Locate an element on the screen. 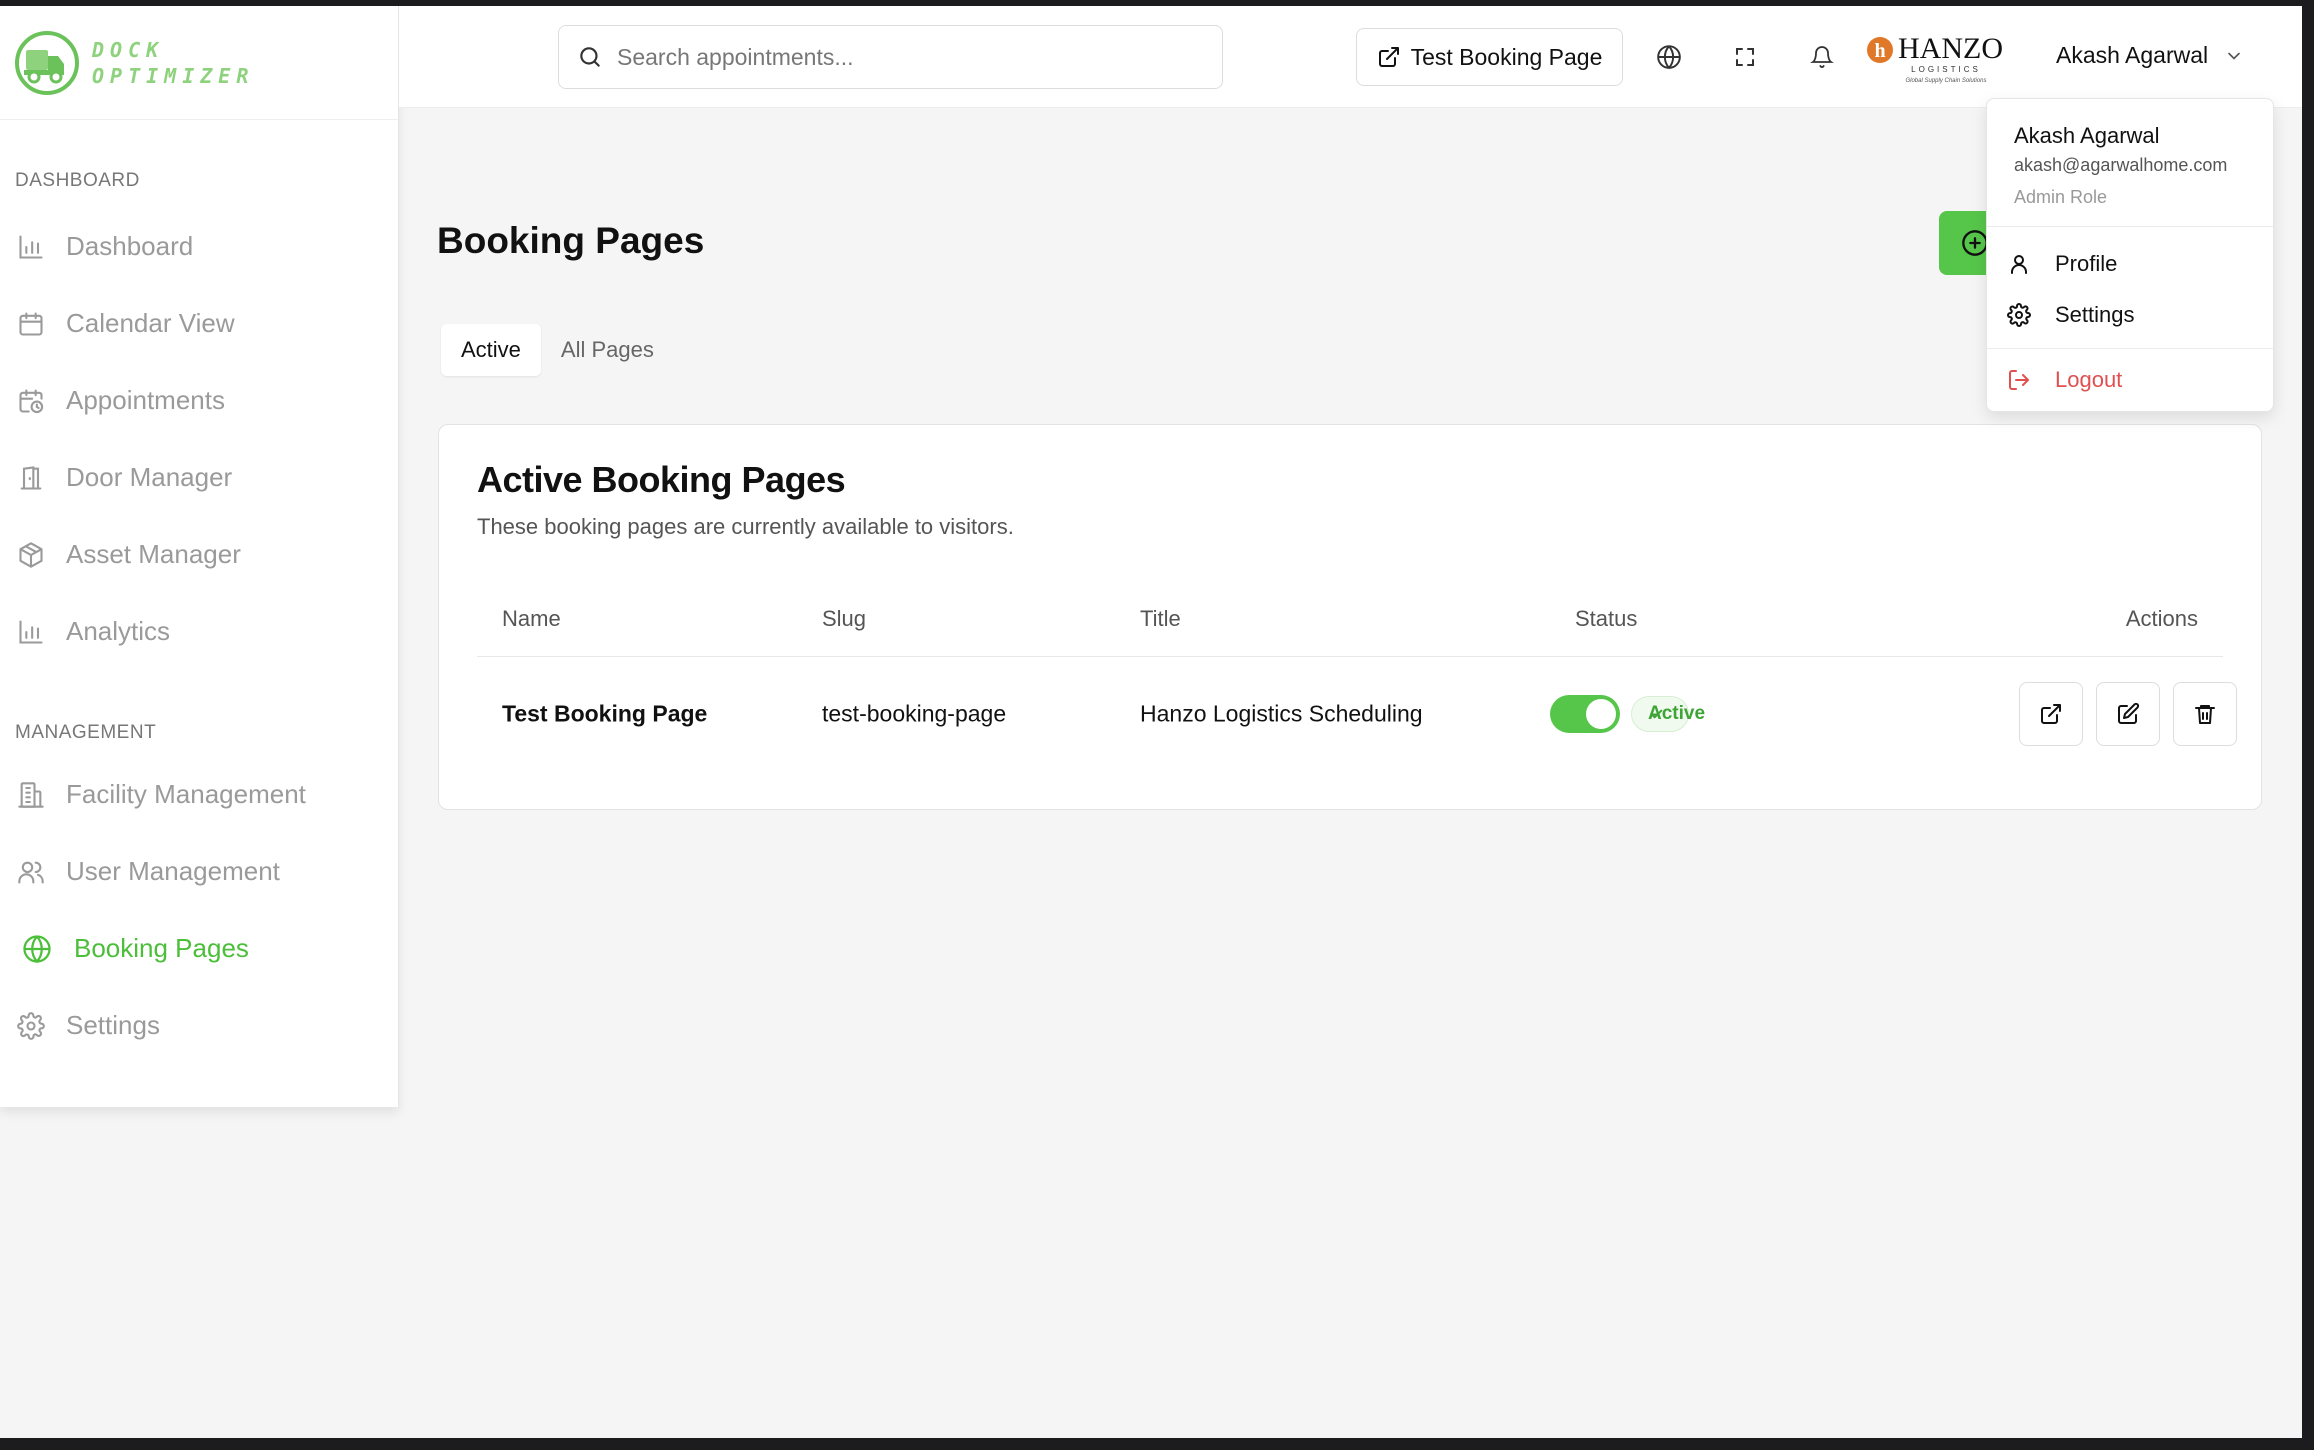  calendar-clock-icon is located at coordinates (31, 401).